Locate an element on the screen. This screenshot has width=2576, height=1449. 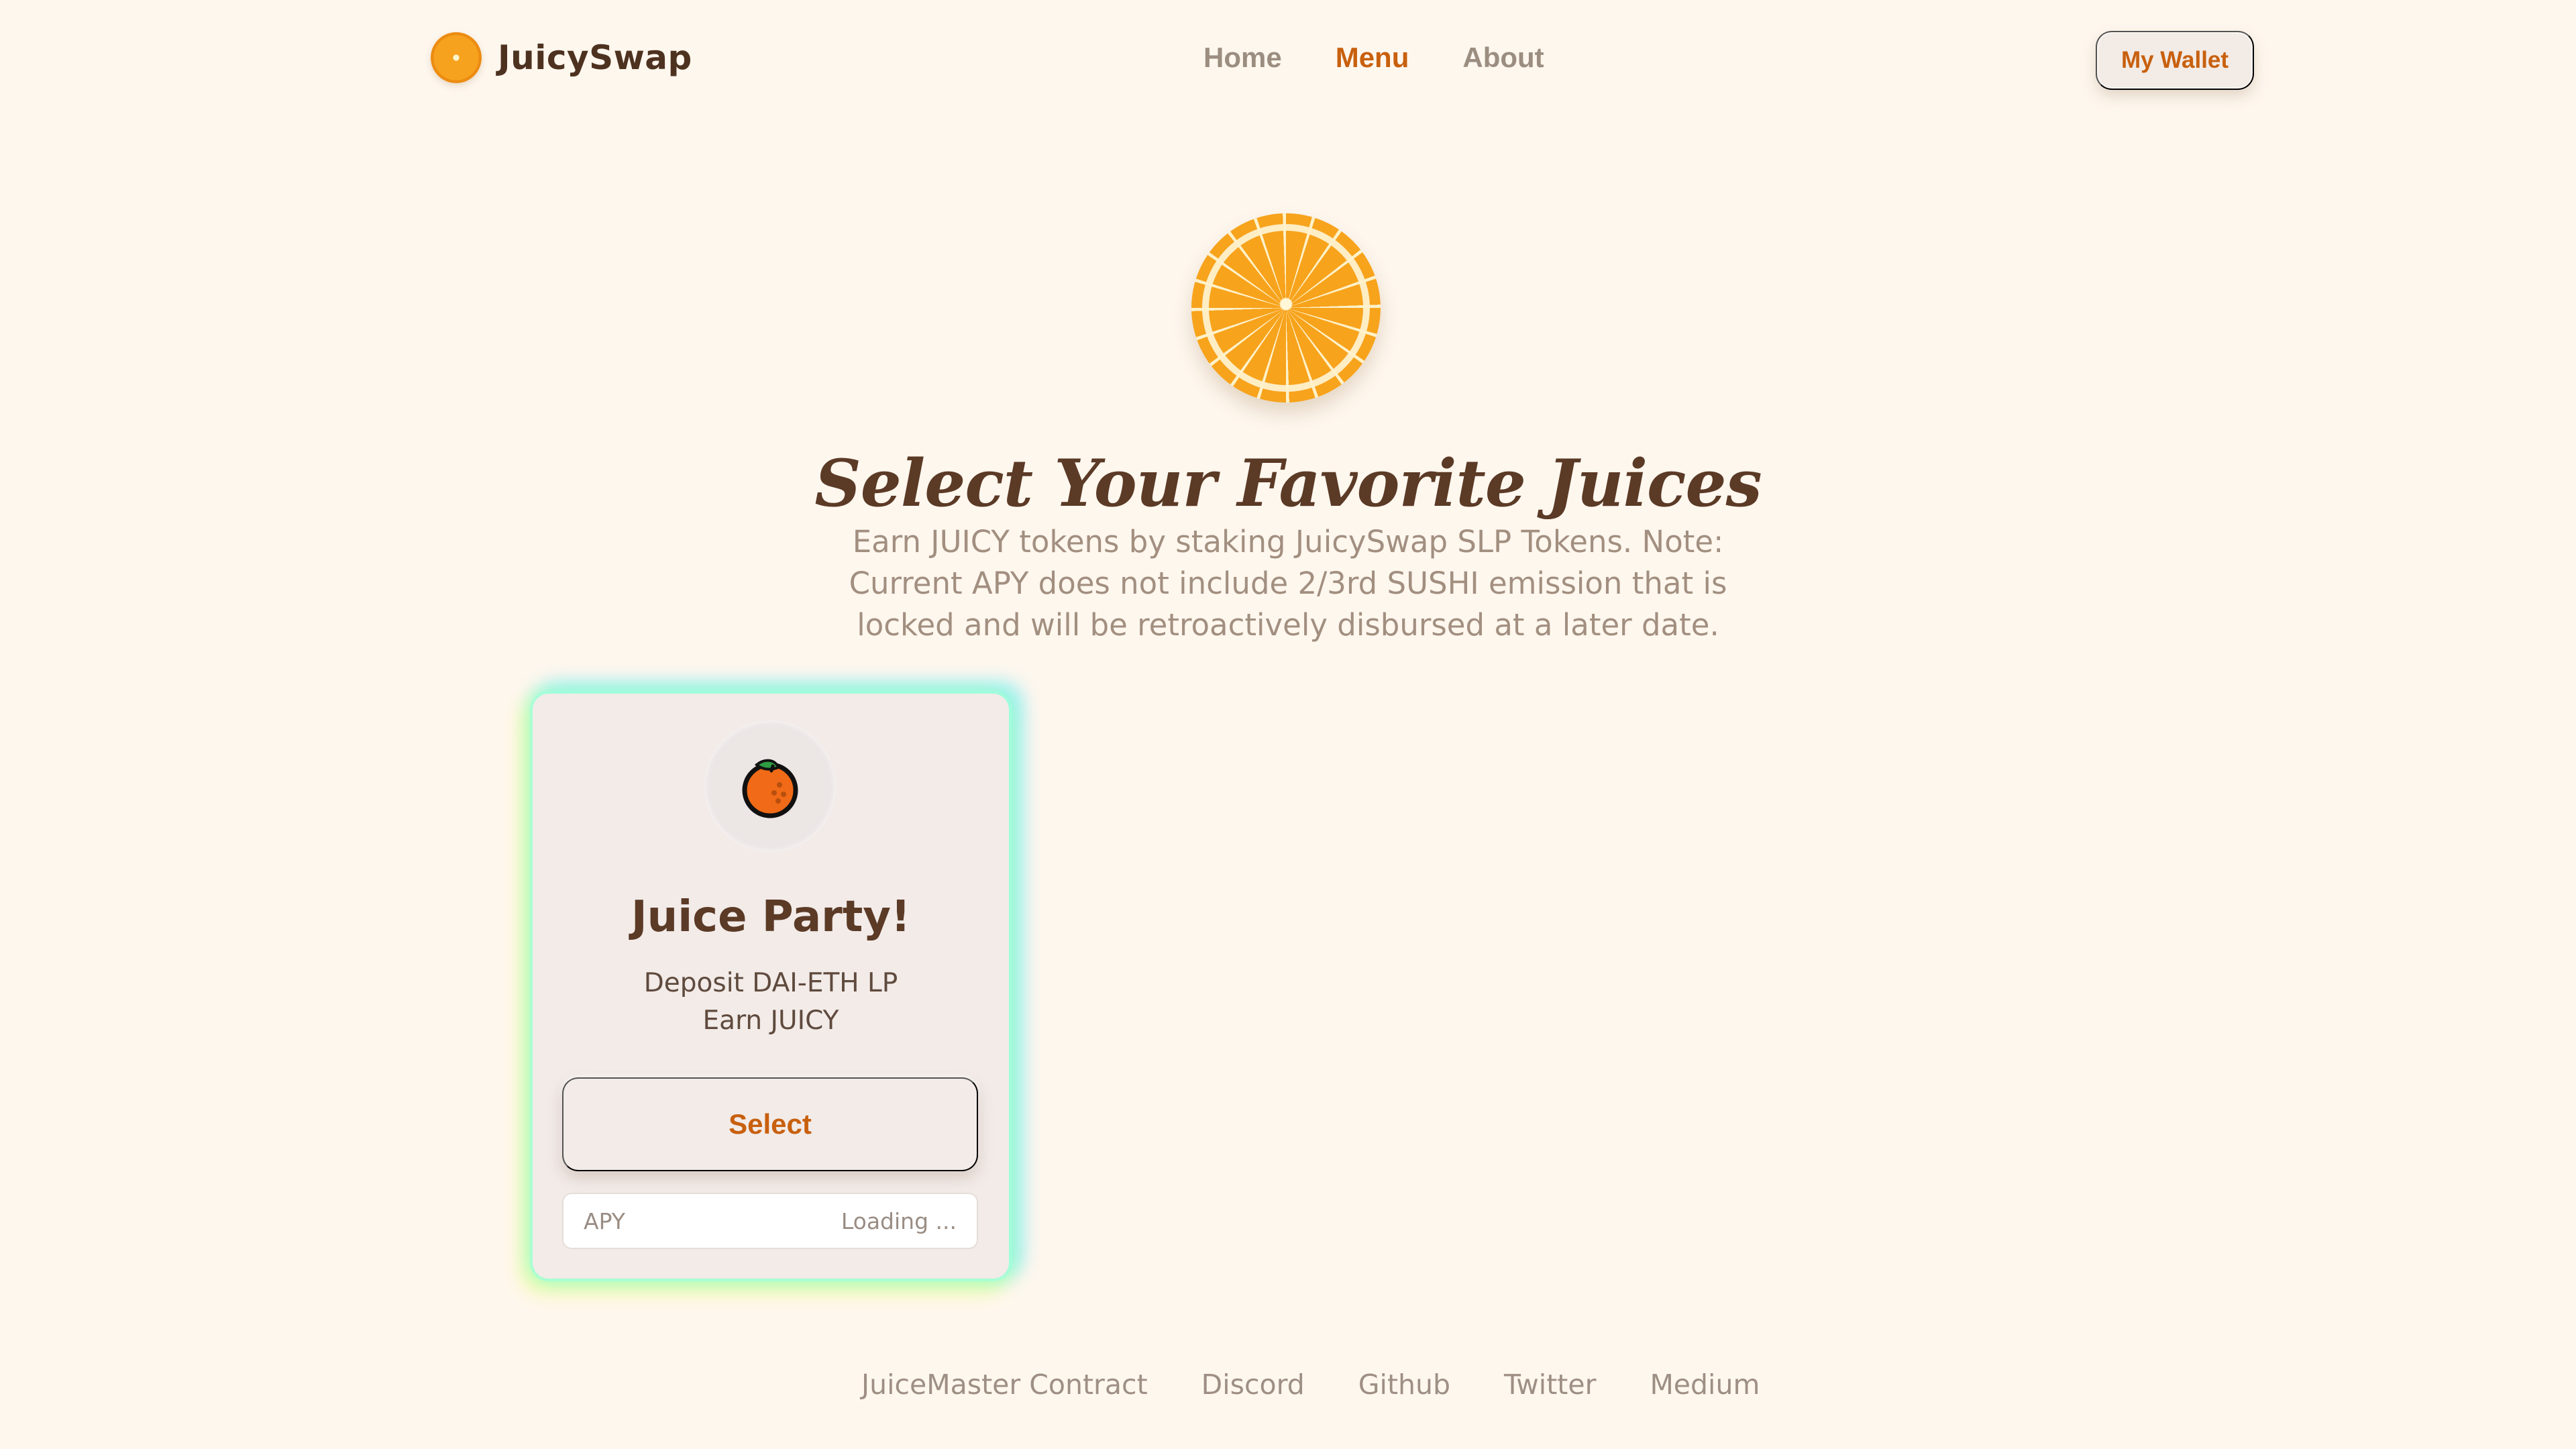
brand-logo: JuicySwap is located at coordinates (561, 57).